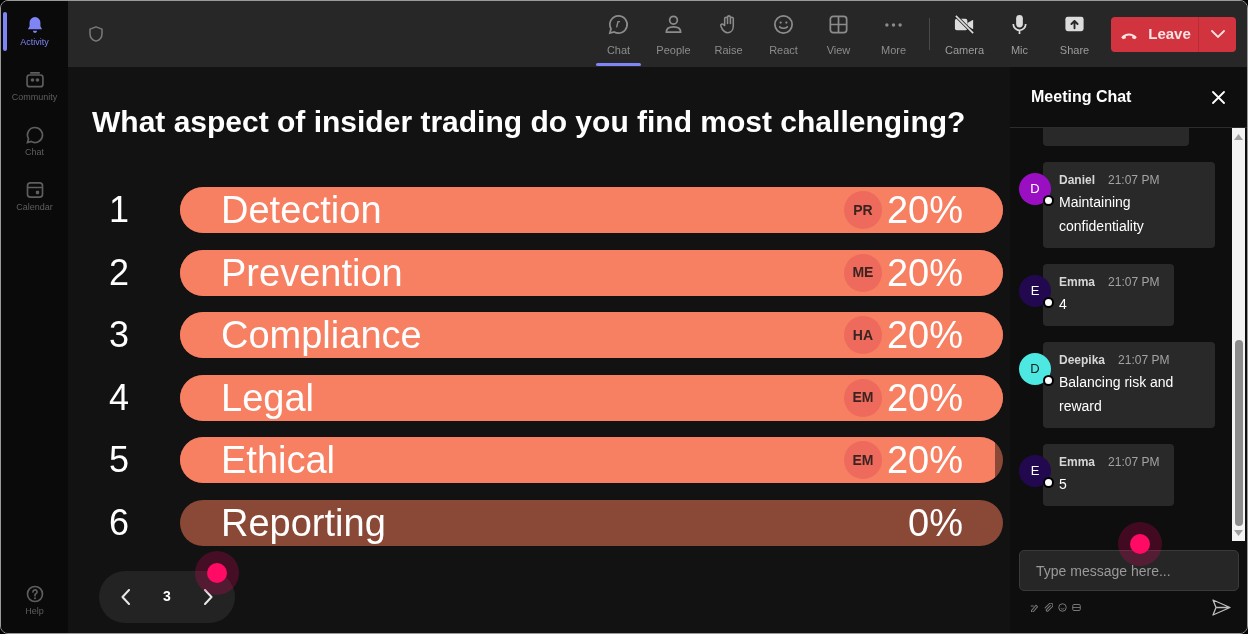  I want to click on user-avatar: D, so click(1035, 369).